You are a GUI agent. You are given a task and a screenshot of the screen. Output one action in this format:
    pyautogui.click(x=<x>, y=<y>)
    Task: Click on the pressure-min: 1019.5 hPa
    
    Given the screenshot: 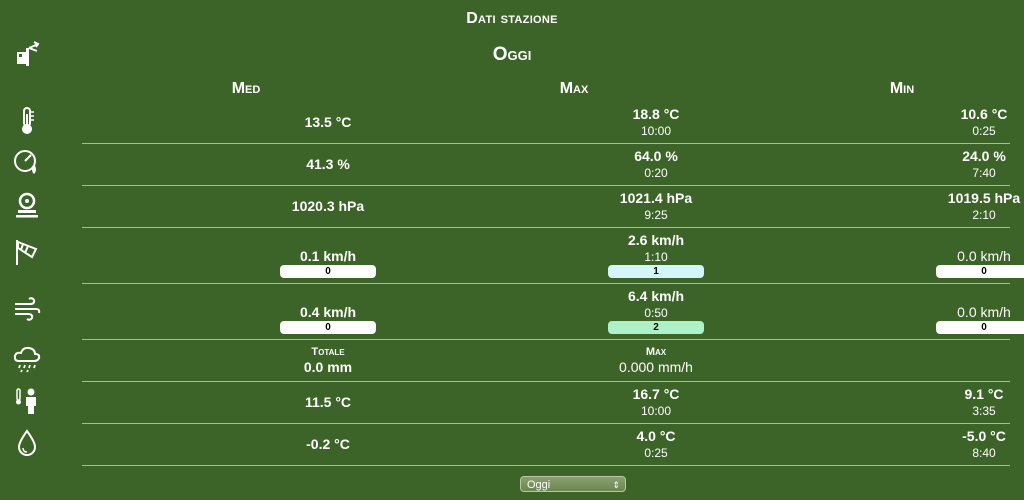 What is the action you would take?
    pyautogui.click(x=984, y=198)
    